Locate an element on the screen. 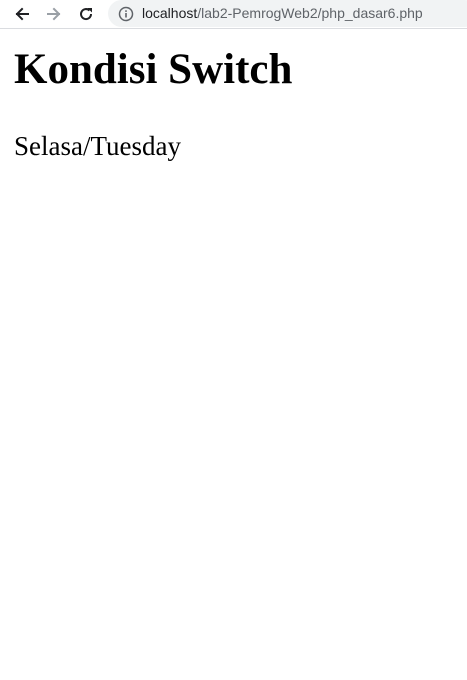 The height and width of the screenshot is (680, 467). url-text: localhost/lab2-PemrogWeb2/php_dasar6.php is located at coordinates (282, 13).